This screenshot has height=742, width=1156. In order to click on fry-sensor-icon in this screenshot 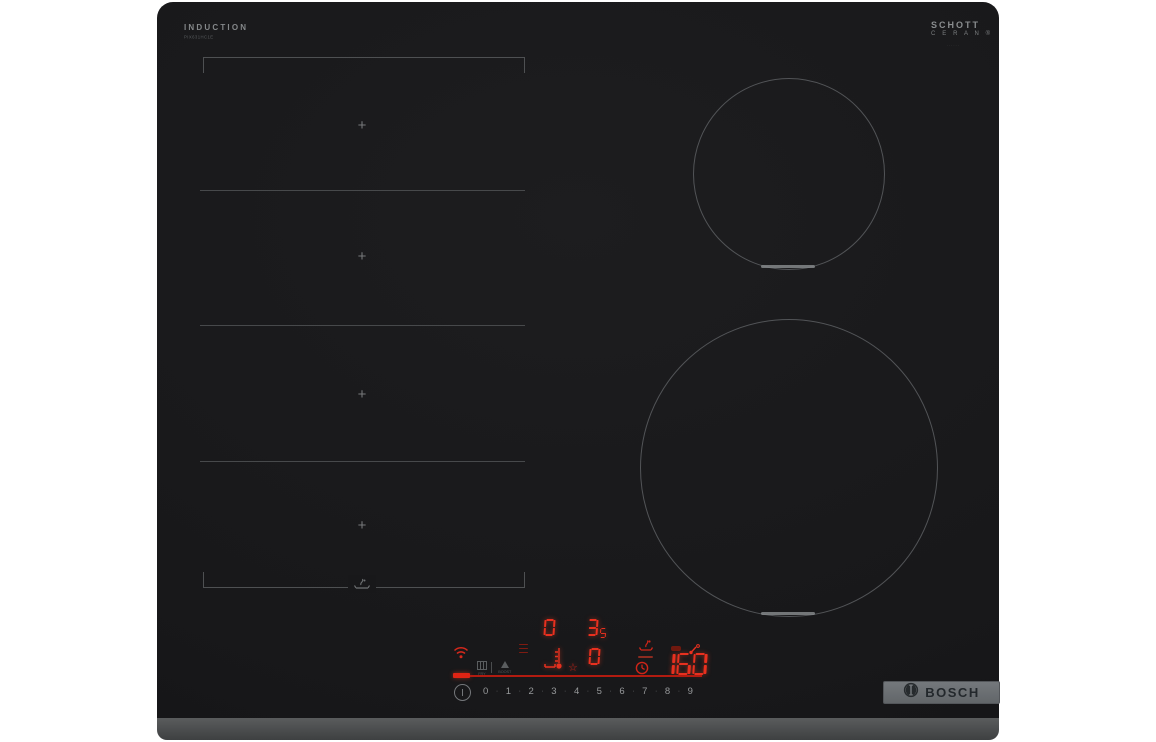, I will do `click(553, 661)`.